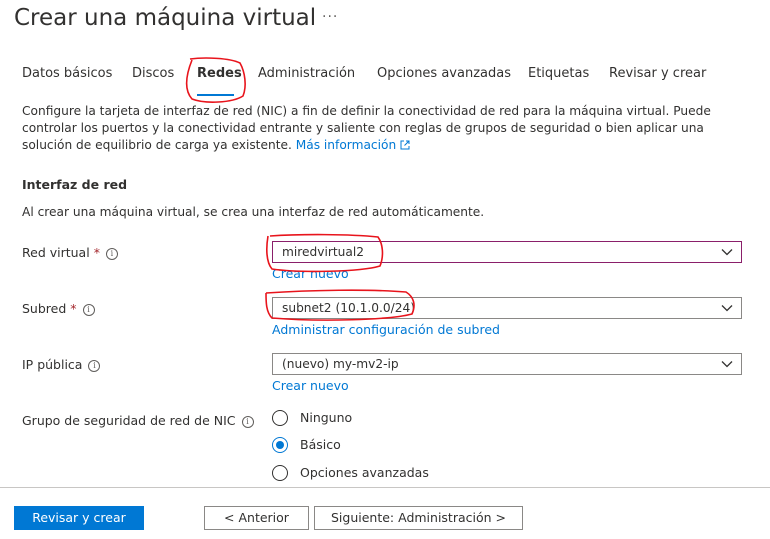 Image resolution: width=770 pixels, height=539 pixels. What do you see at coordinates (385, 487) in the screenshot?
I see `footer-divider` at bounding box center [385, 487].